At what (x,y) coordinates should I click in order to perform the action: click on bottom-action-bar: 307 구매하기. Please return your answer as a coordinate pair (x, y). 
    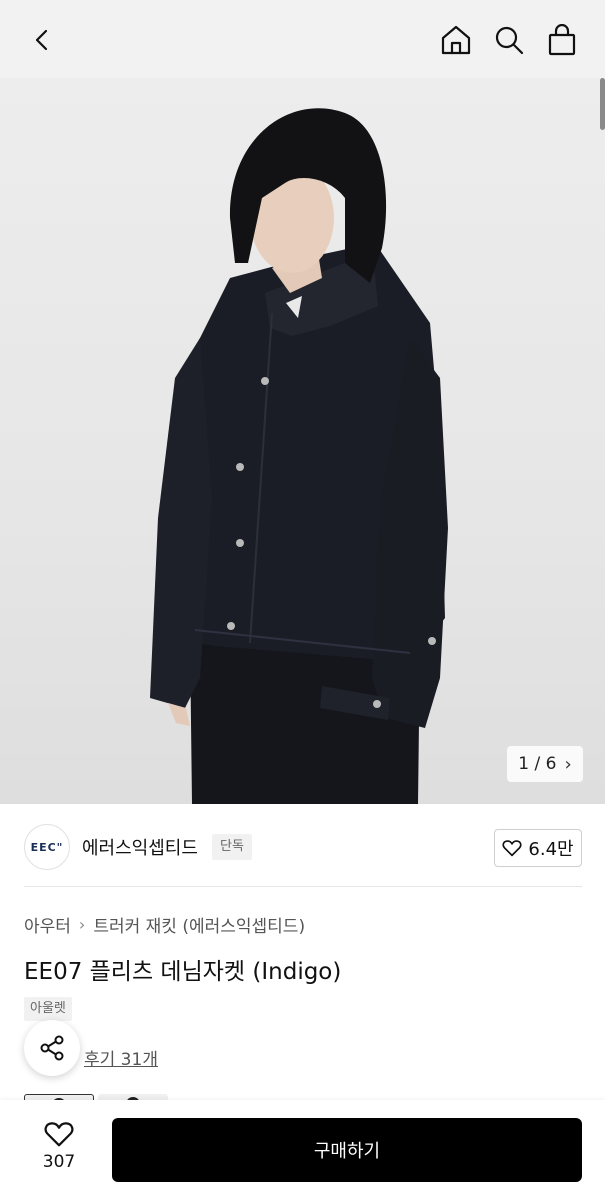
    Looking at the image, I should click on (302, 1150).